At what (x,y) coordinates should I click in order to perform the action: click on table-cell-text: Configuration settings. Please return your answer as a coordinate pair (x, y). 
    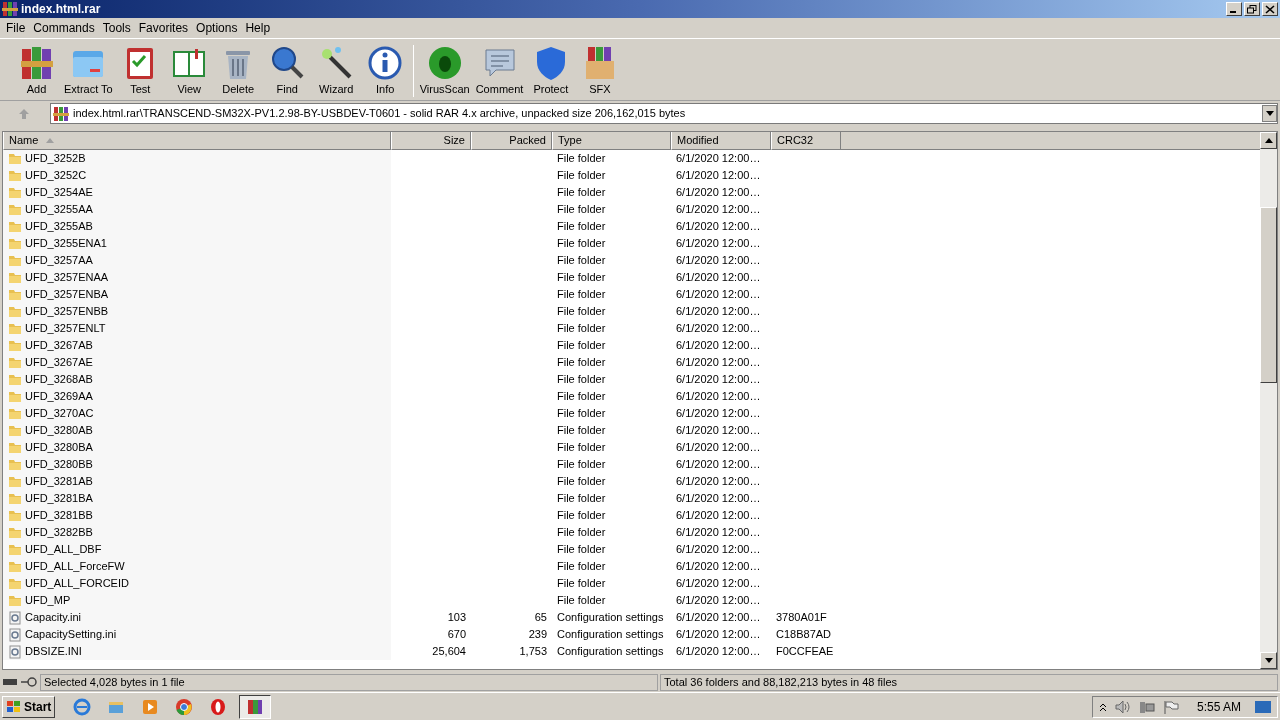
    Looking at the image, I should click on (610, 652).